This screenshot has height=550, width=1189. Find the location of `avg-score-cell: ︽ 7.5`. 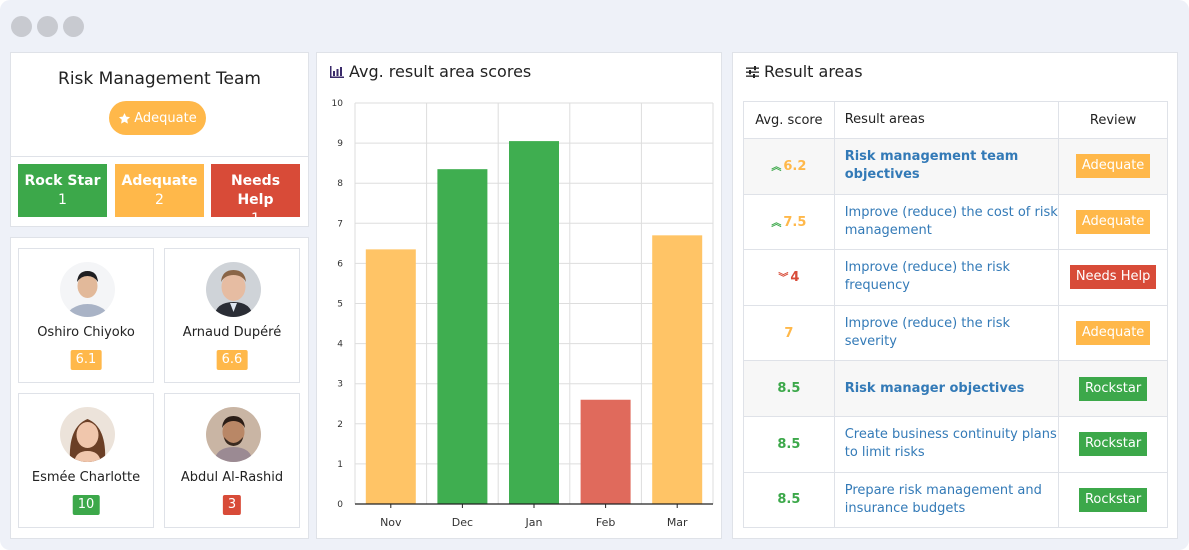

avg-score-cell: ︽ 7.5 is located at coordinates (789, 222).